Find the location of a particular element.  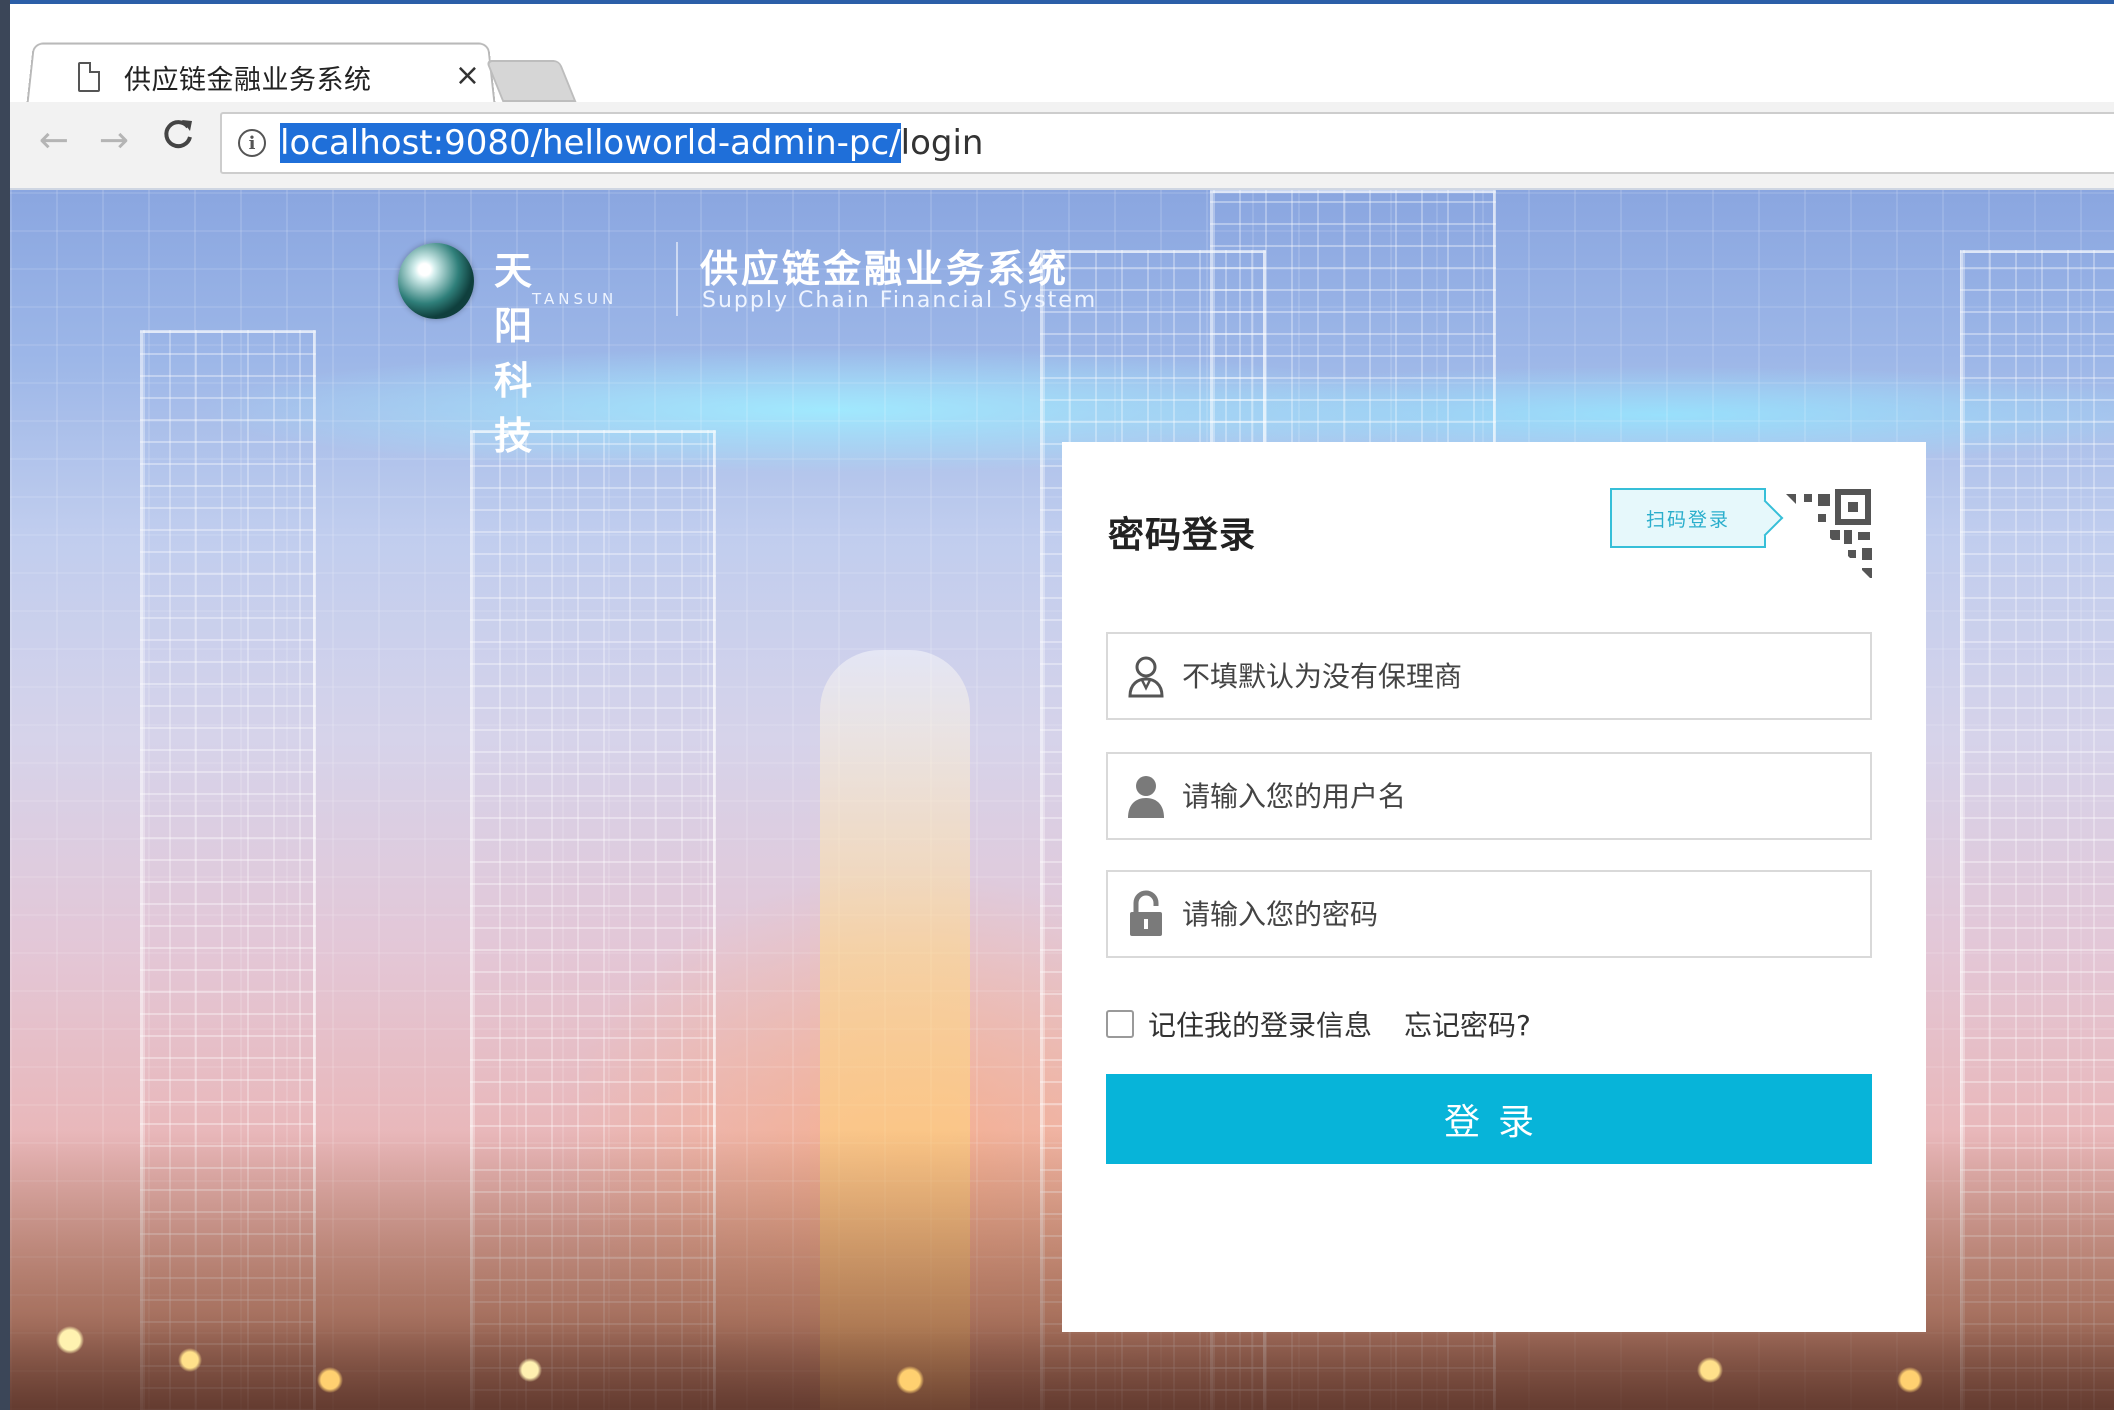

url-text: localhost:9080/helloworld-admin-pc/login is located at coordinates (631, 143).